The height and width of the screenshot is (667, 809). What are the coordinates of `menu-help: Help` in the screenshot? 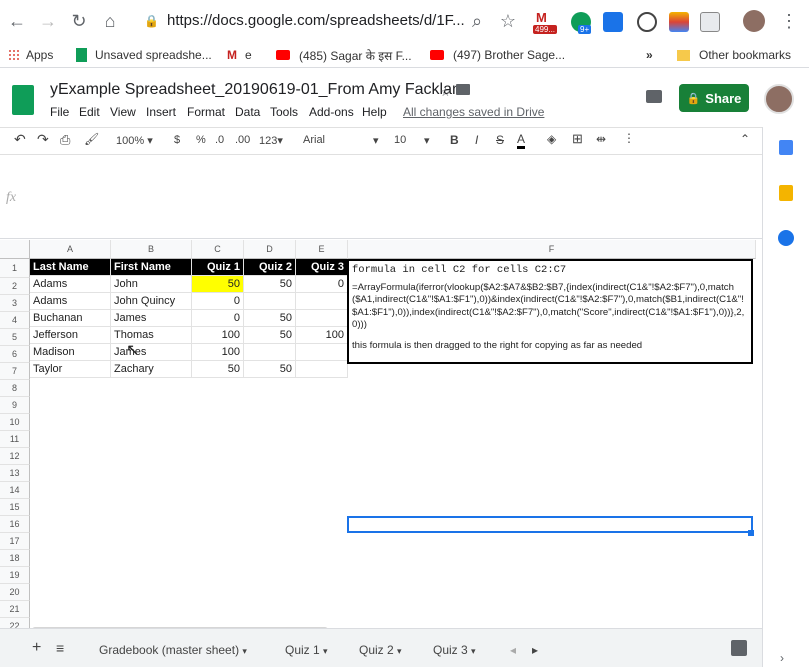 It's located at (374, 112).